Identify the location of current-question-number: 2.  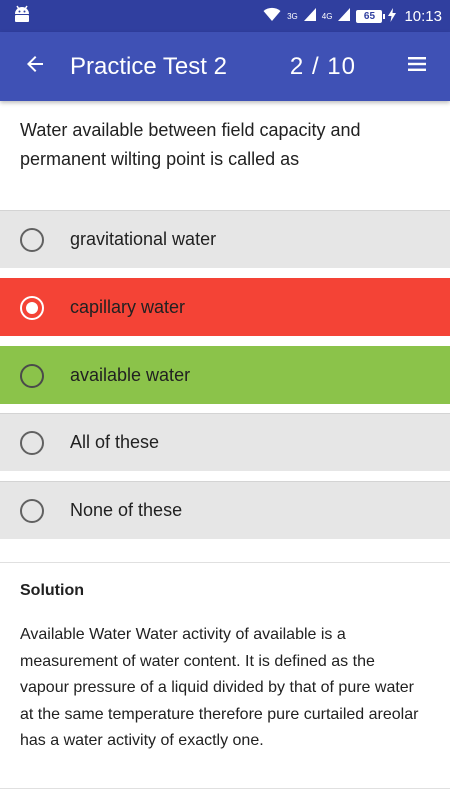
(297, 66).